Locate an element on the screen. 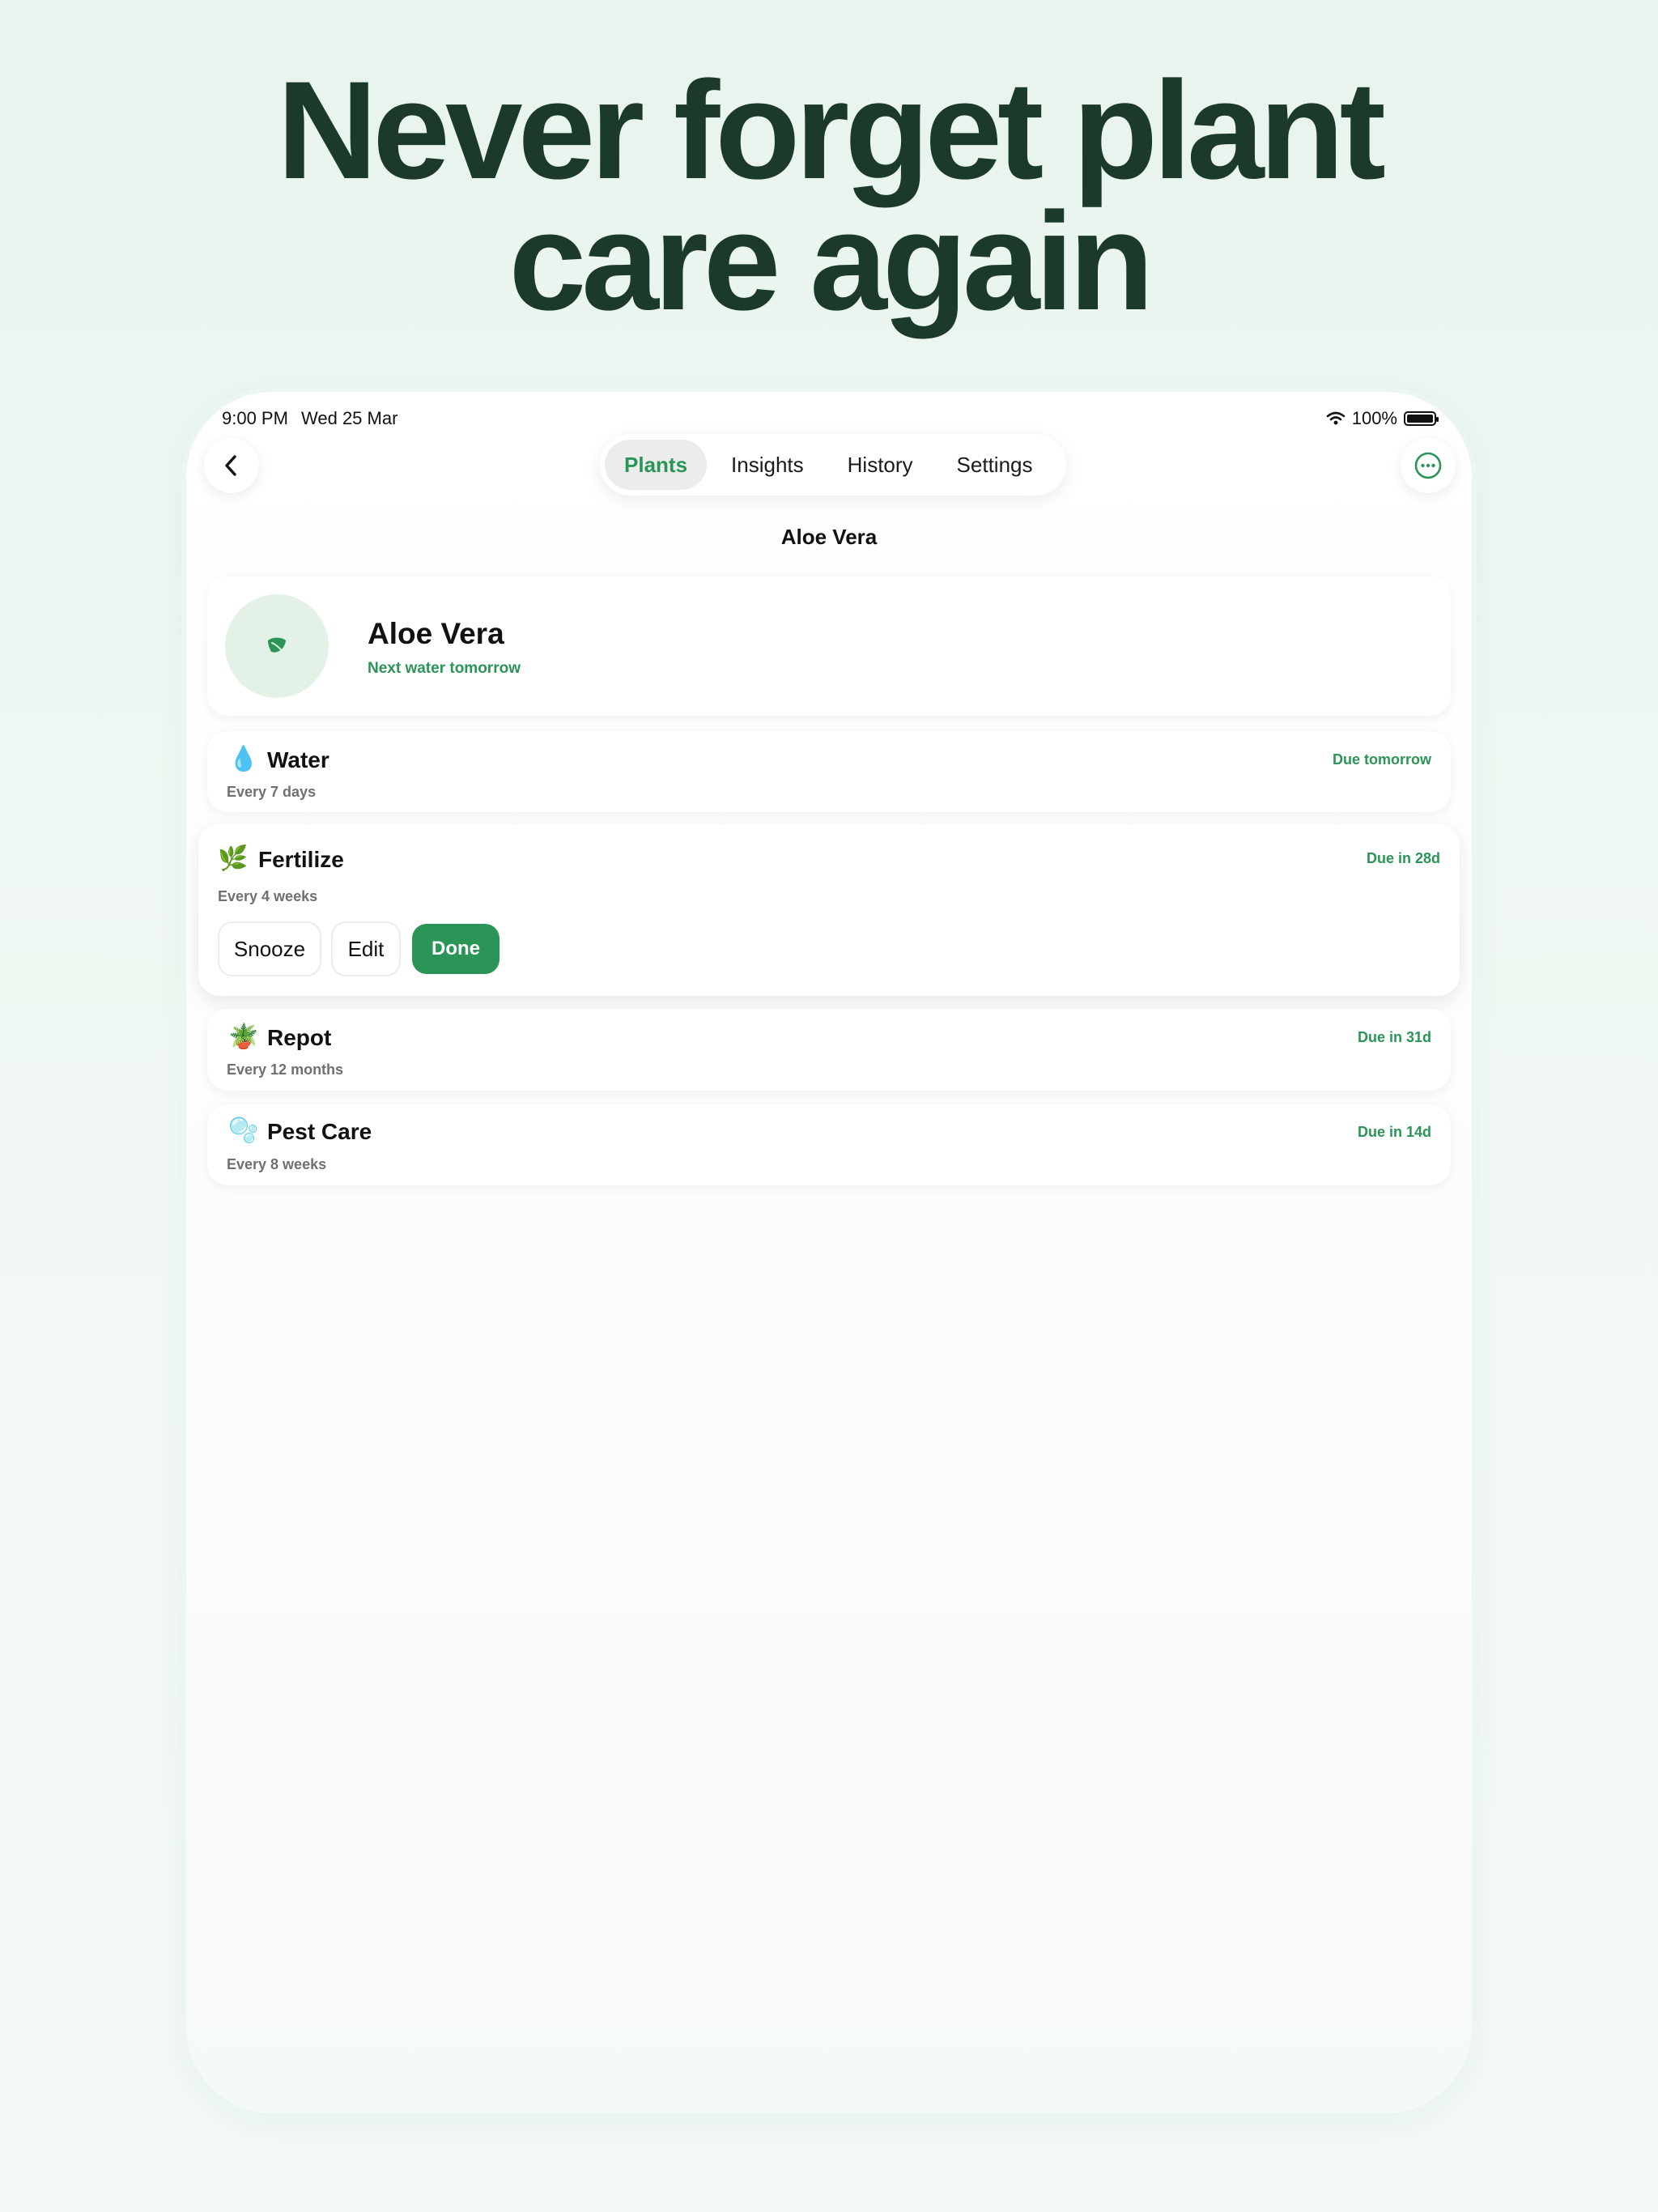 The height and width of the screenshot is (2212, 1658). task-due: Due in 31d is located at coordinates (1394, 1037).